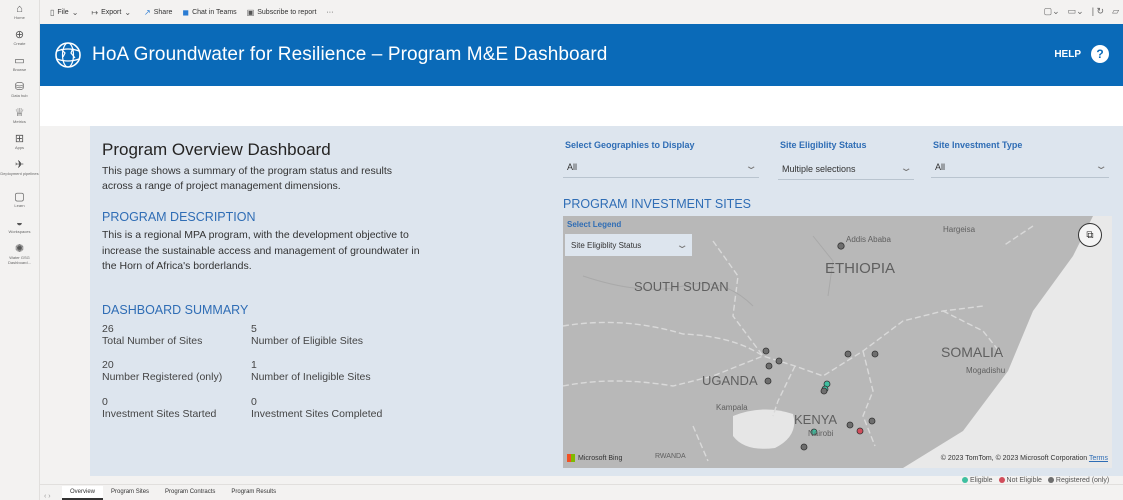  Describe the element at coordinates (152, 335) in the screenshot. I see `stat-total-sites: 26 Total Number of Sites` at that location.